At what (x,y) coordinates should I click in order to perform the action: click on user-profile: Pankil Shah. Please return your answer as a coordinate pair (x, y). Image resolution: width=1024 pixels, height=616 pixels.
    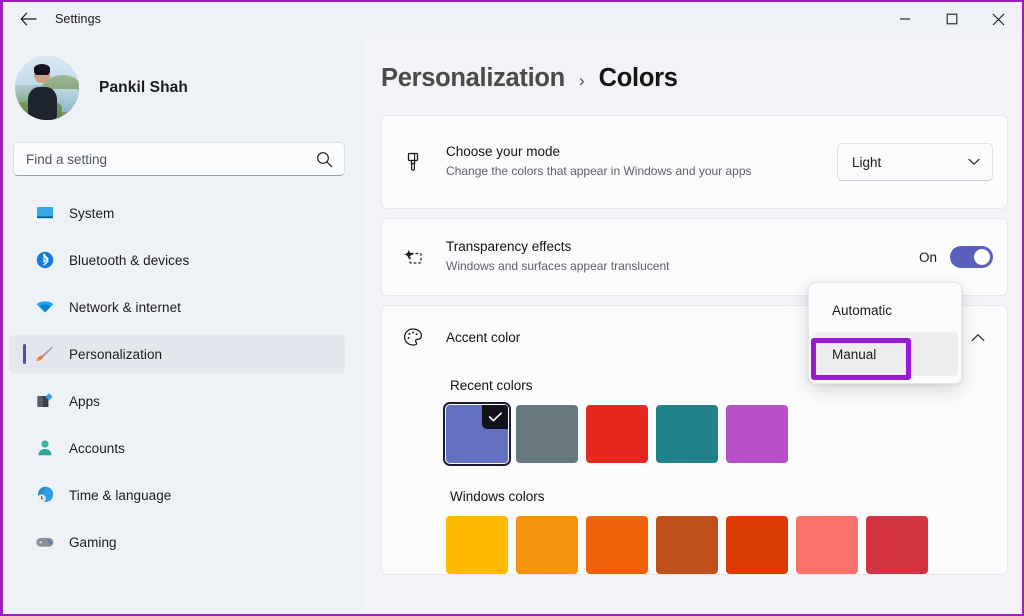
    Looking at the image, I should click on (183, 78).